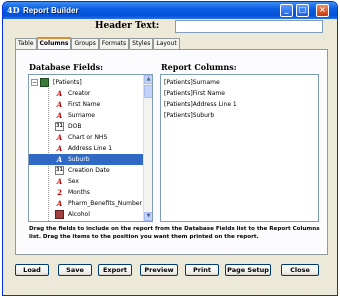 This screenshot has height=298, width=340. I want to click on tree-field-label: Creator, so click(79, 93).